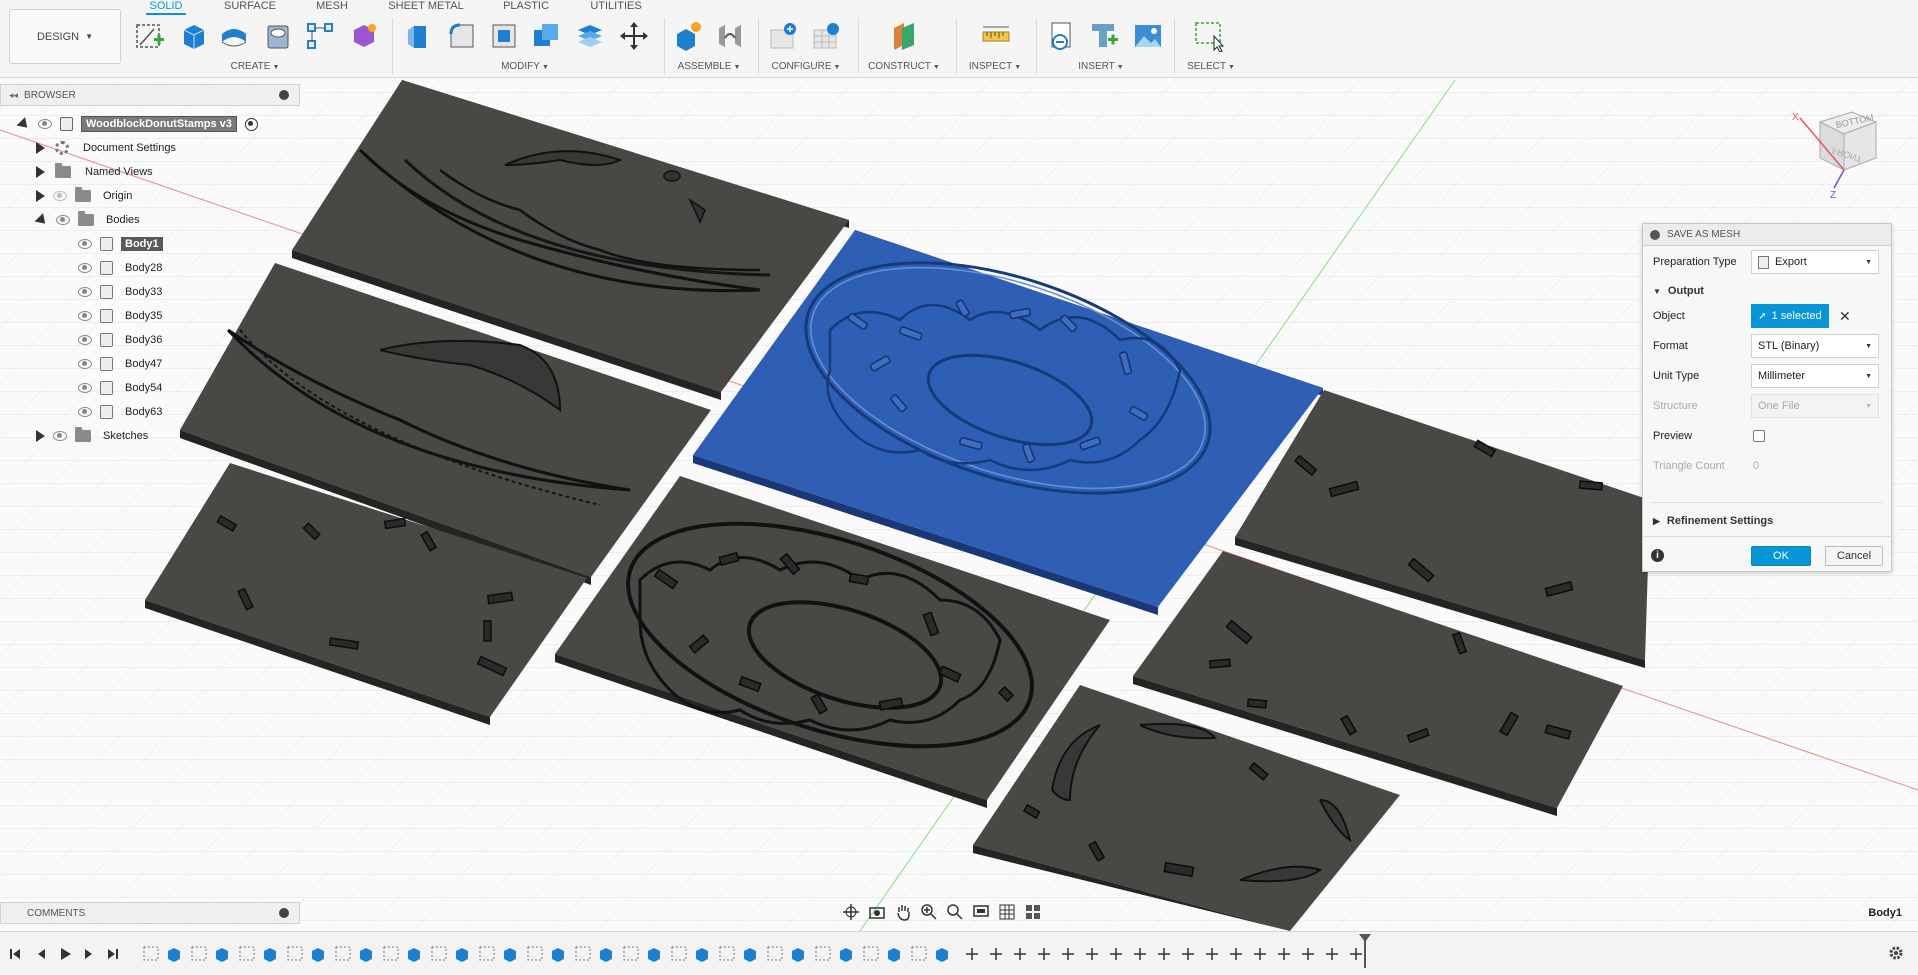 Image resolution: width=1918 pixels, height=975 pixels. Describe the element at coordinates (1657, 555) in the screenshot. I see `info-icon: i` at that location.